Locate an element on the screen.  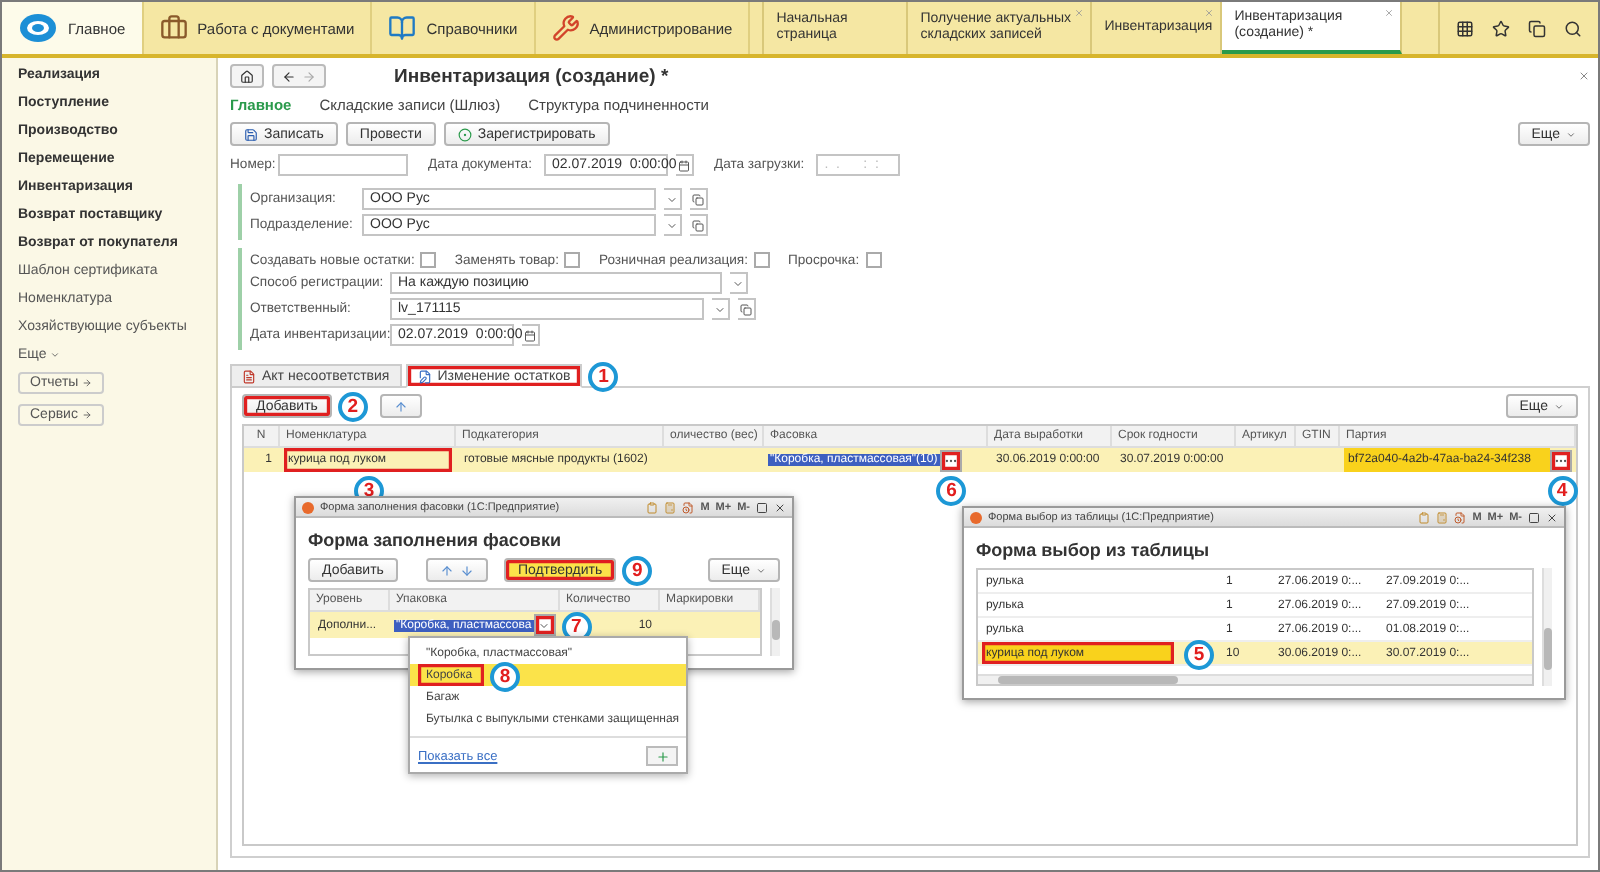
dropdown-button is located at coordinates (544, 625).